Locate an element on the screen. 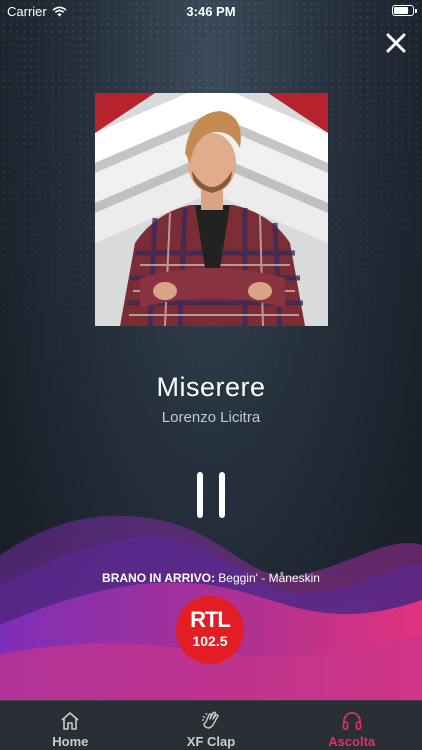 This screenshot has width=422, height=750. song-artist: Lorenzo Licitra is located at coordinates (211, 417).